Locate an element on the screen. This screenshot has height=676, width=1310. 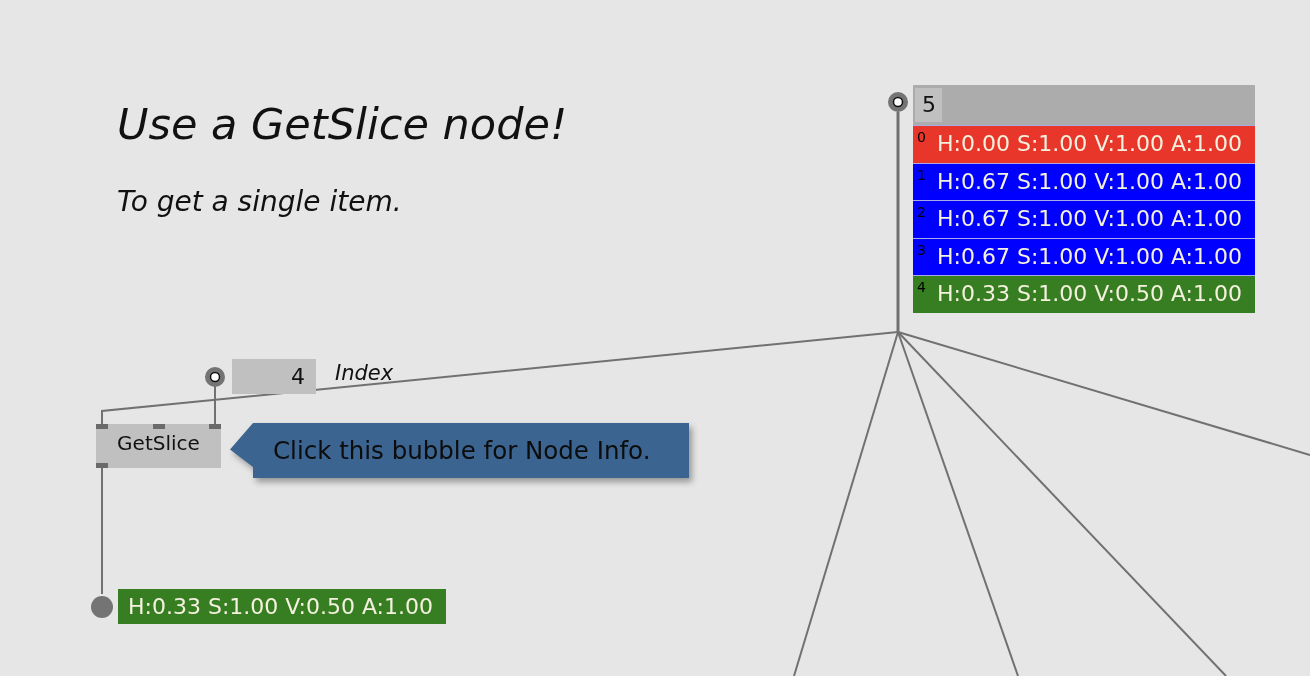
slice-index: 4 is located at coordinates (921, 287).